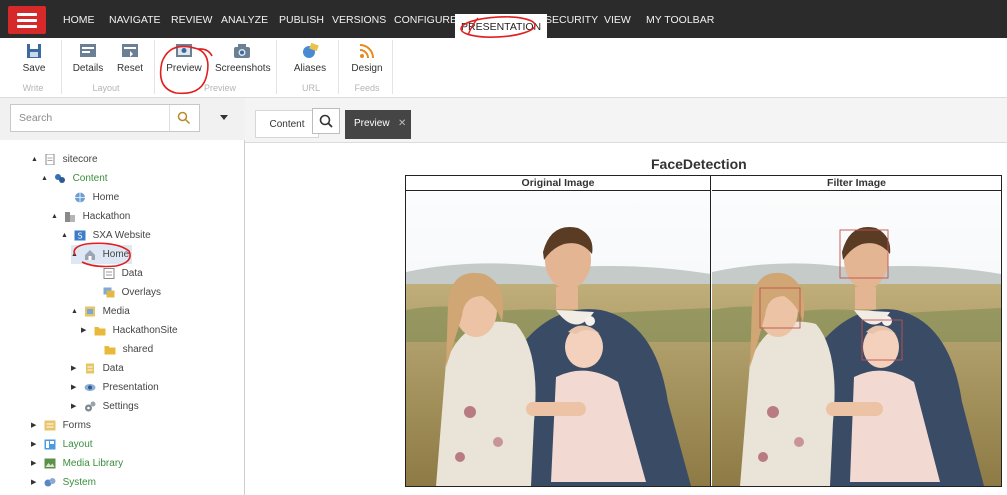 This screenshot has height=495, width=1007. Describe the element at coordinates (106, 235) in the screenshot. I see `tree-item-sxa-website: ▲ S SXA Website` at that location.